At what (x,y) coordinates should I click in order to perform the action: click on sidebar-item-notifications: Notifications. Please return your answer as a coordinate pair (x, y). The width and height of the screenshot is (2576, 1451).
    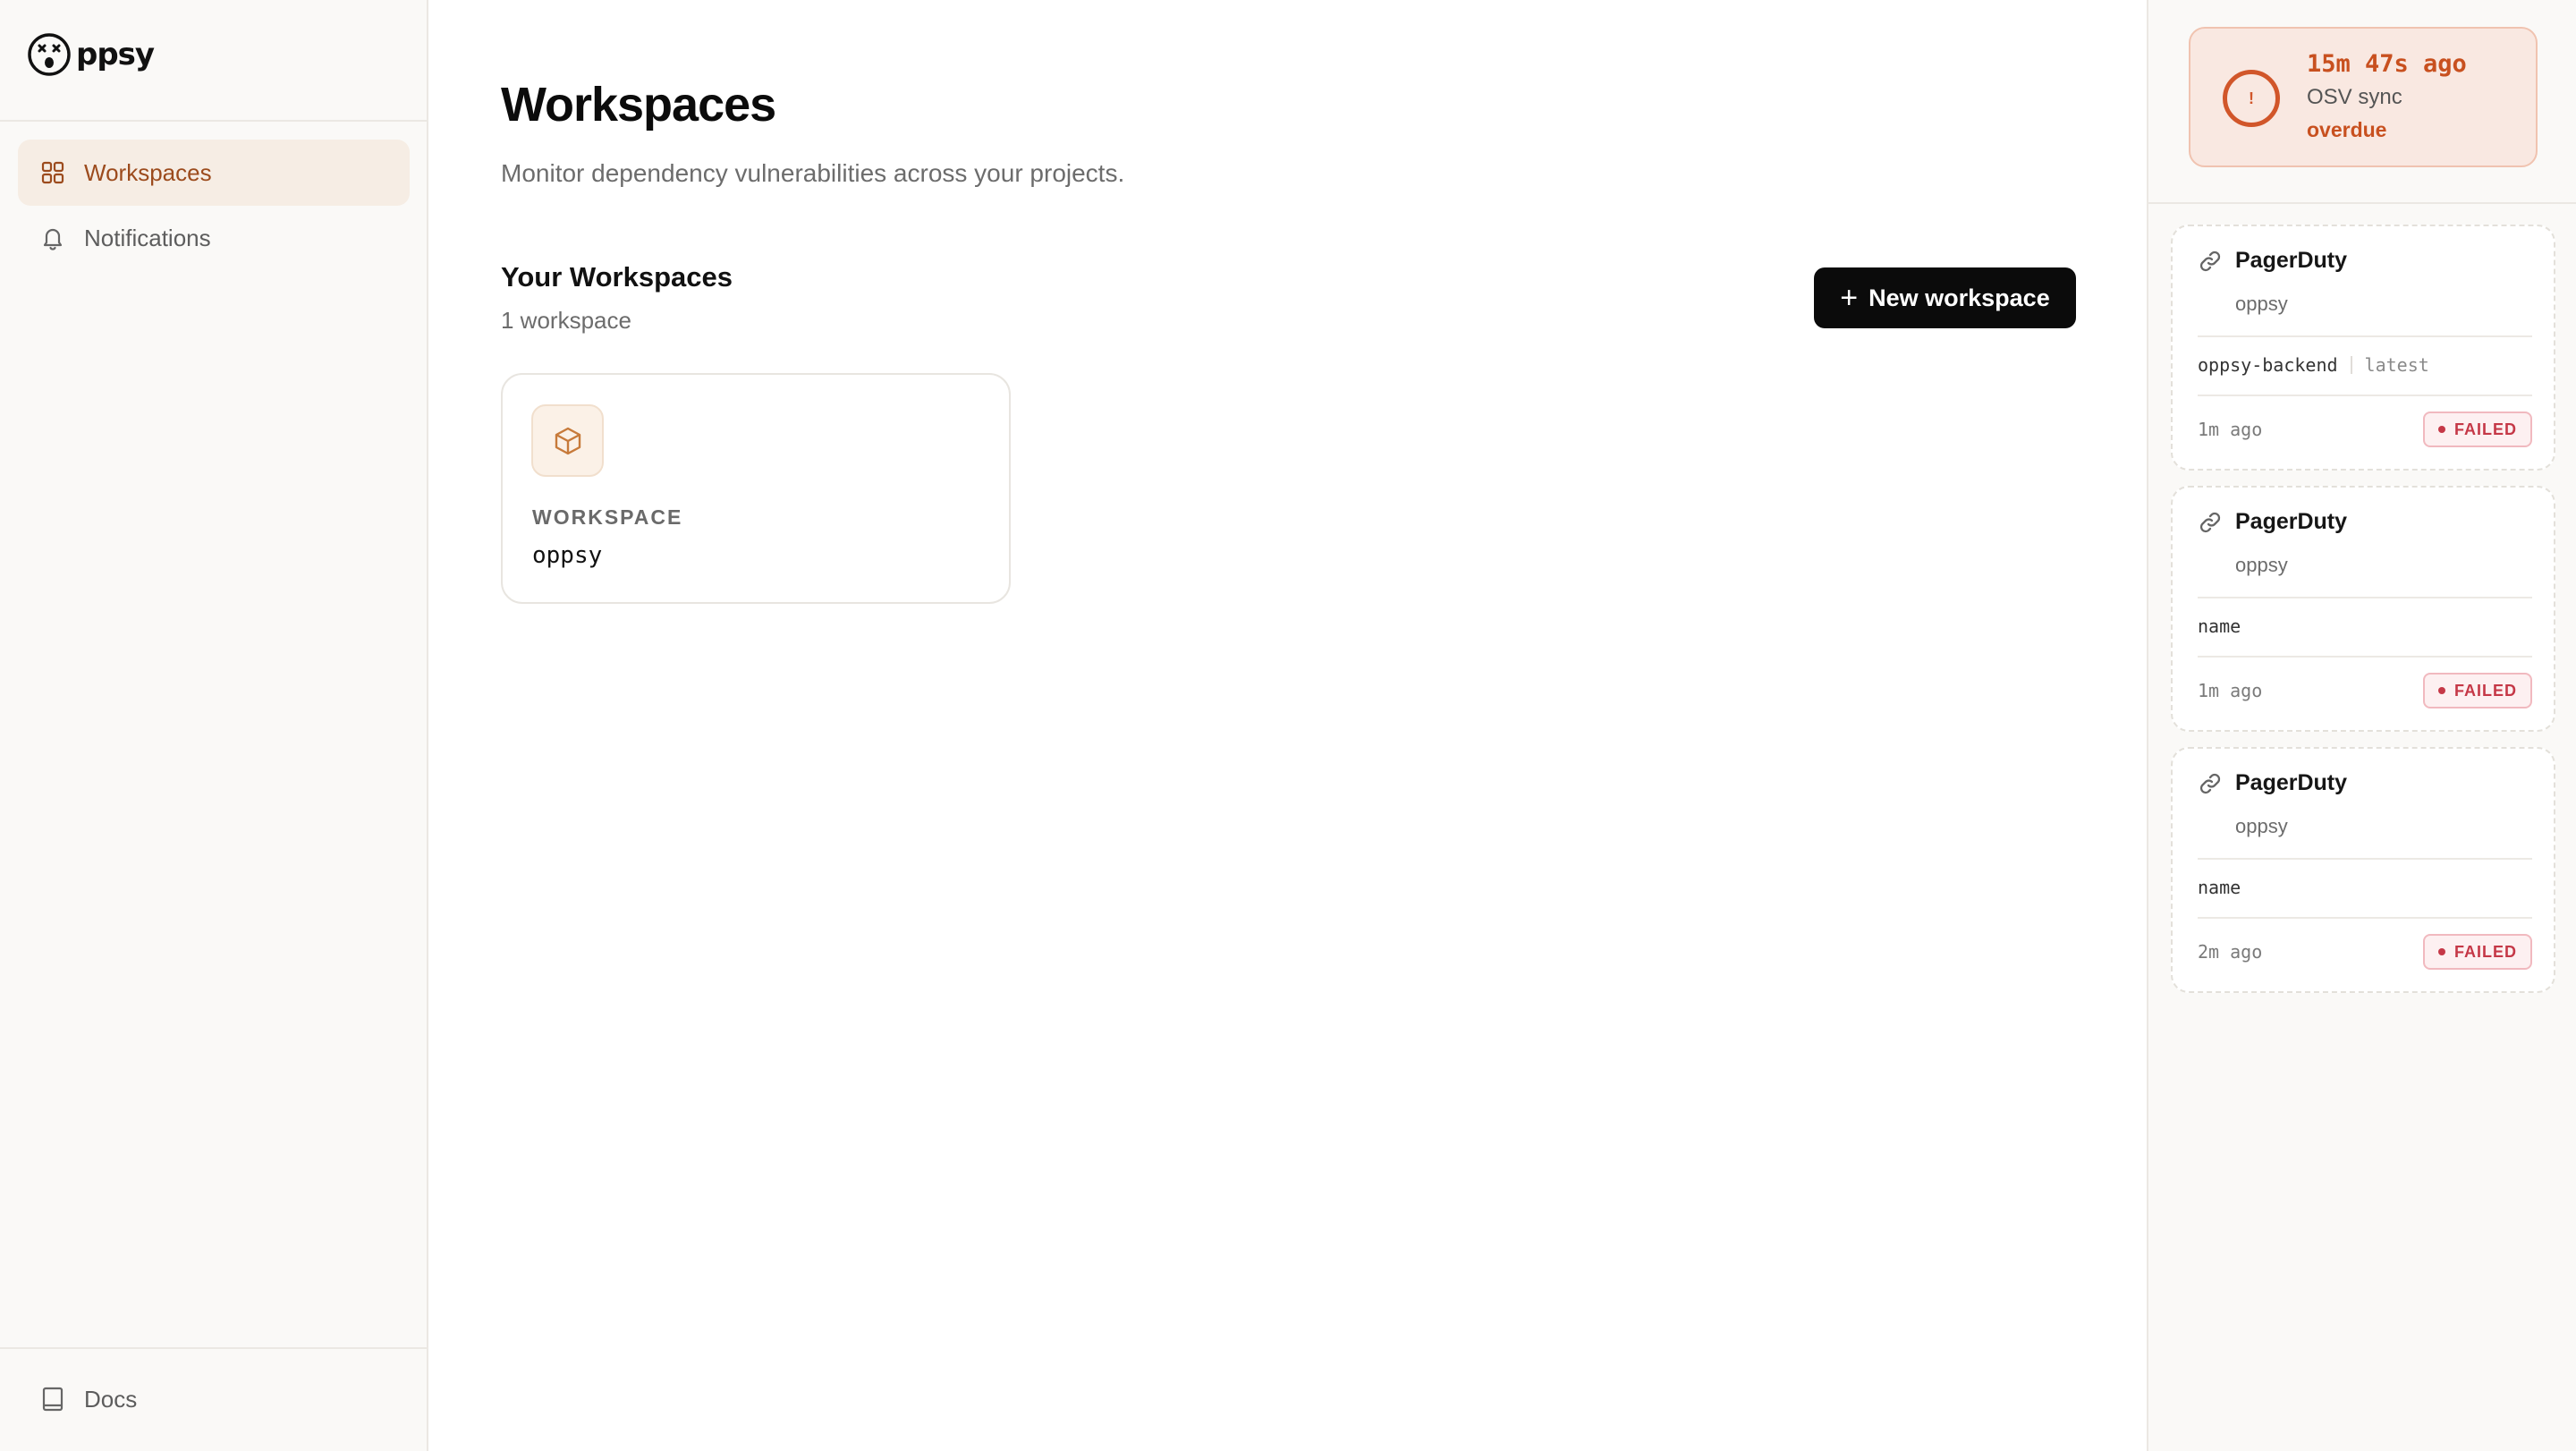
    Looking at the image, I should click on (214, 238).